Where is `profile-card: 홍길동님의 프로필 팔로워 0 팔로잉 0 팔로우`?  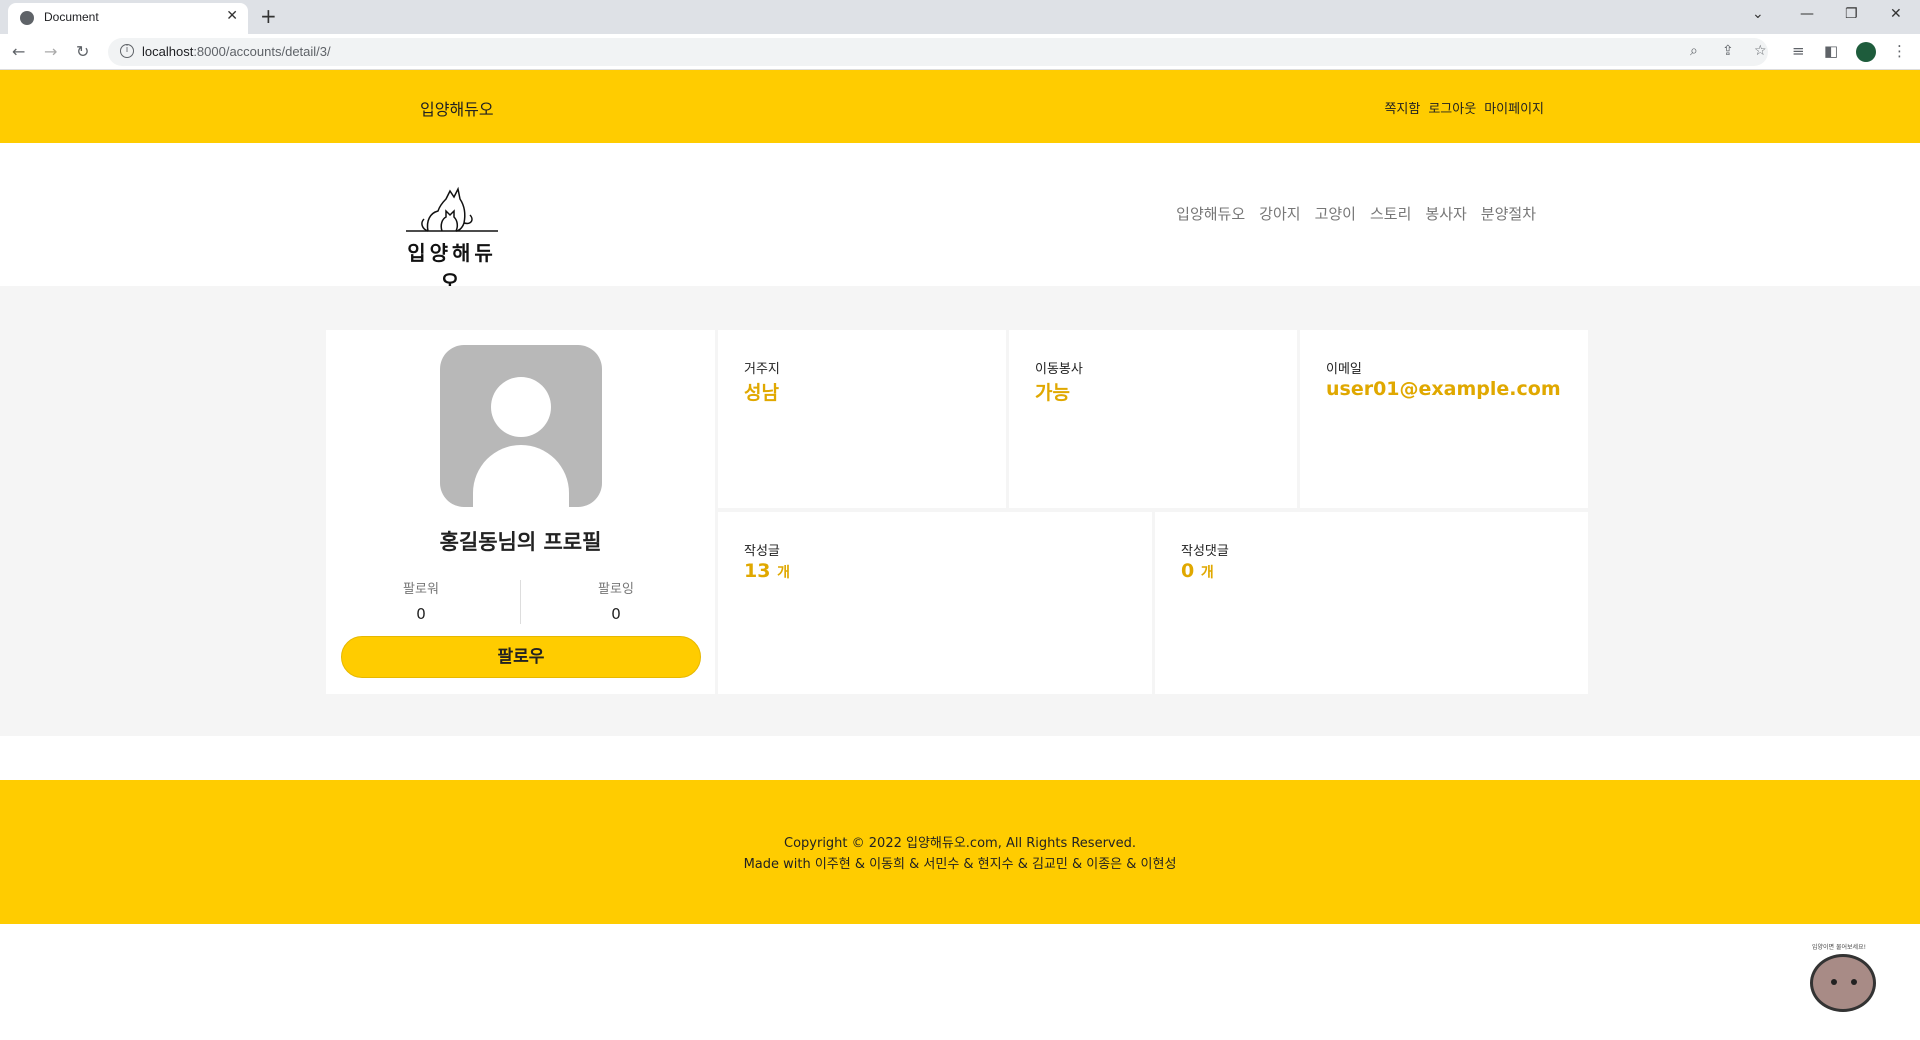 profile-card: 홍길동님의 프로필 팔로워 0 팔로잉 0 팔로우 is located at coordinates (520, 512).